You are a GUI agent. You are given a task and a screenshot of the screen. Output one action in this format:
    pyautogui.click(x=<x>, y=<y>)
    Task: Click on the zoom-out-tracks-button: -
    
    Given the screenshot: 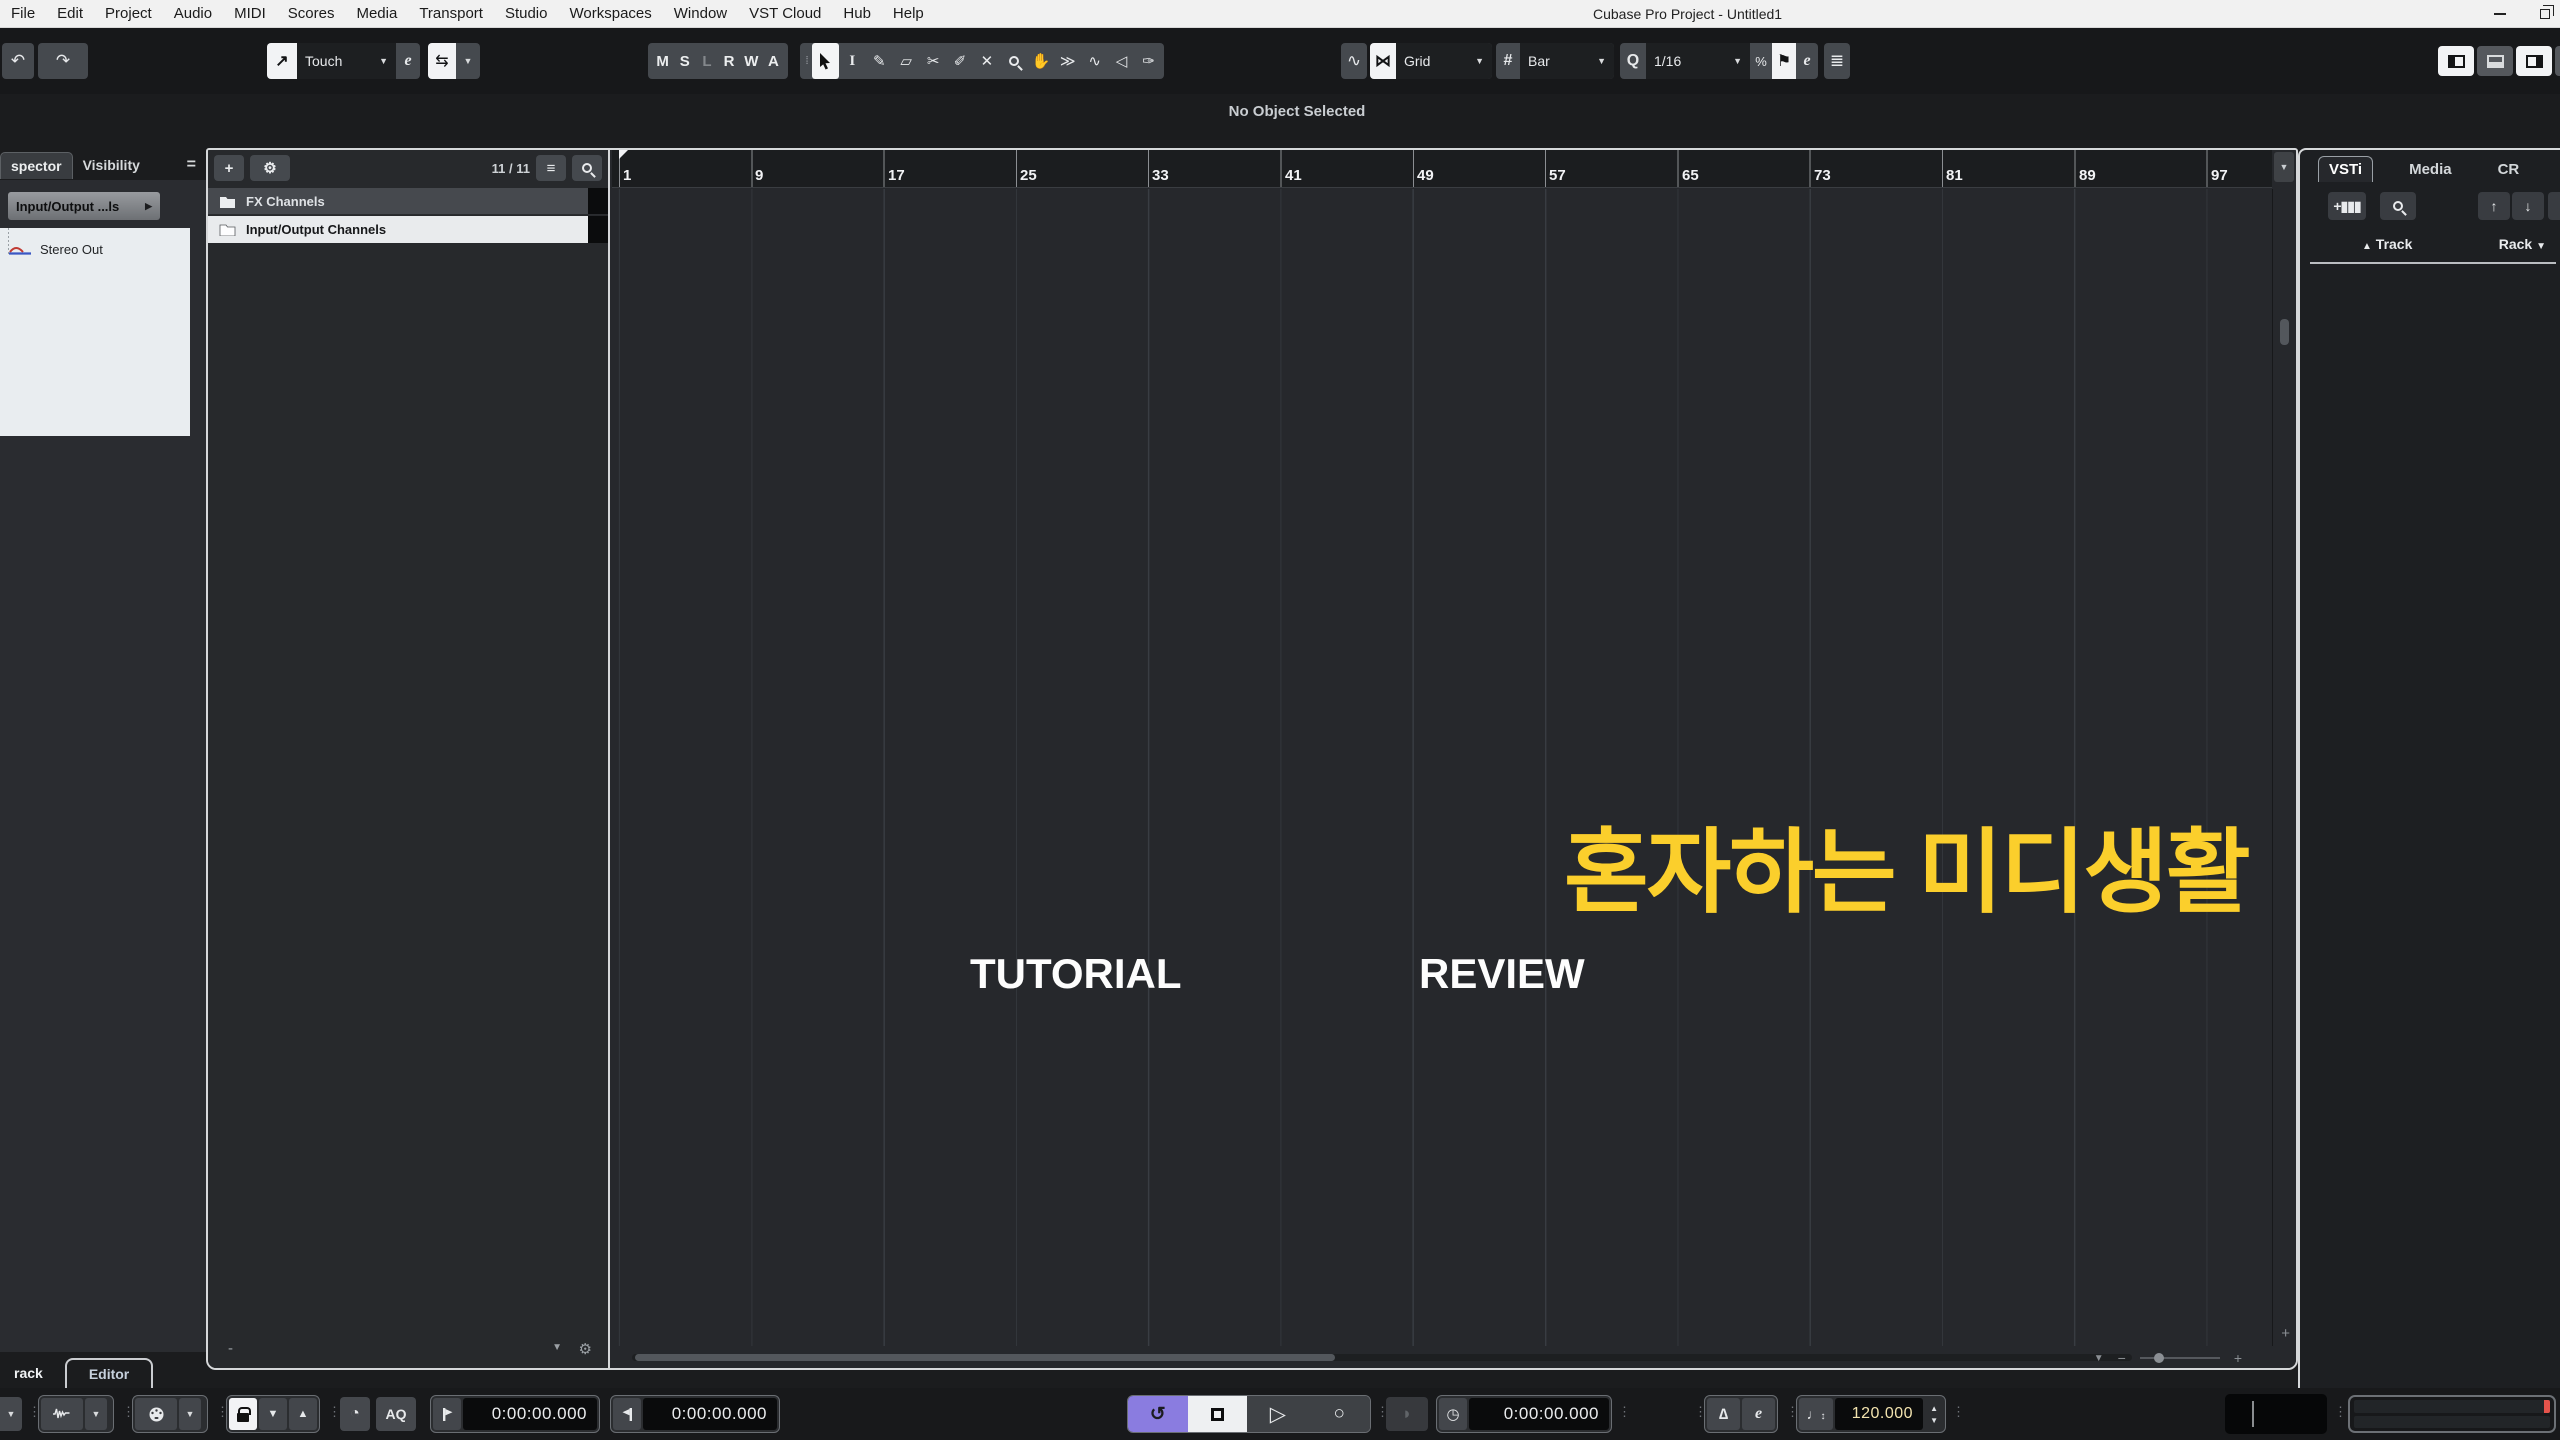 What is the action you would take?
    pyautogui.click(x=230, y=1348)
    